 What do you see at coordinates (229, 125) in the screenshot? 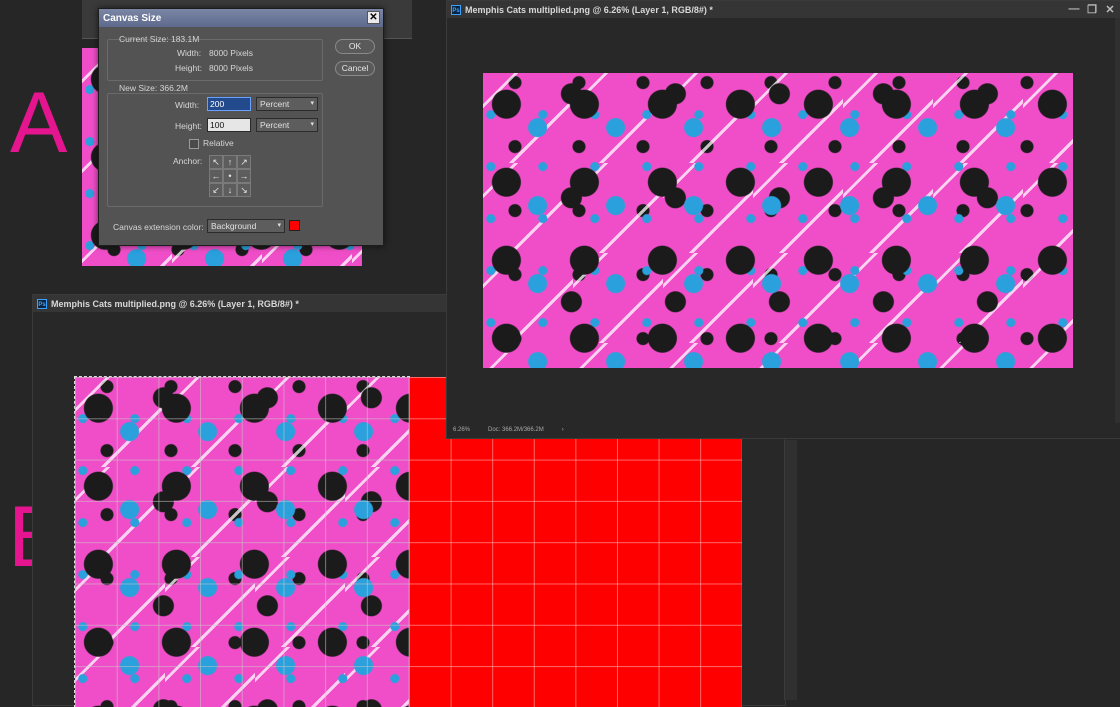
I see `height-input: 100` at bounding box center [229, 125].